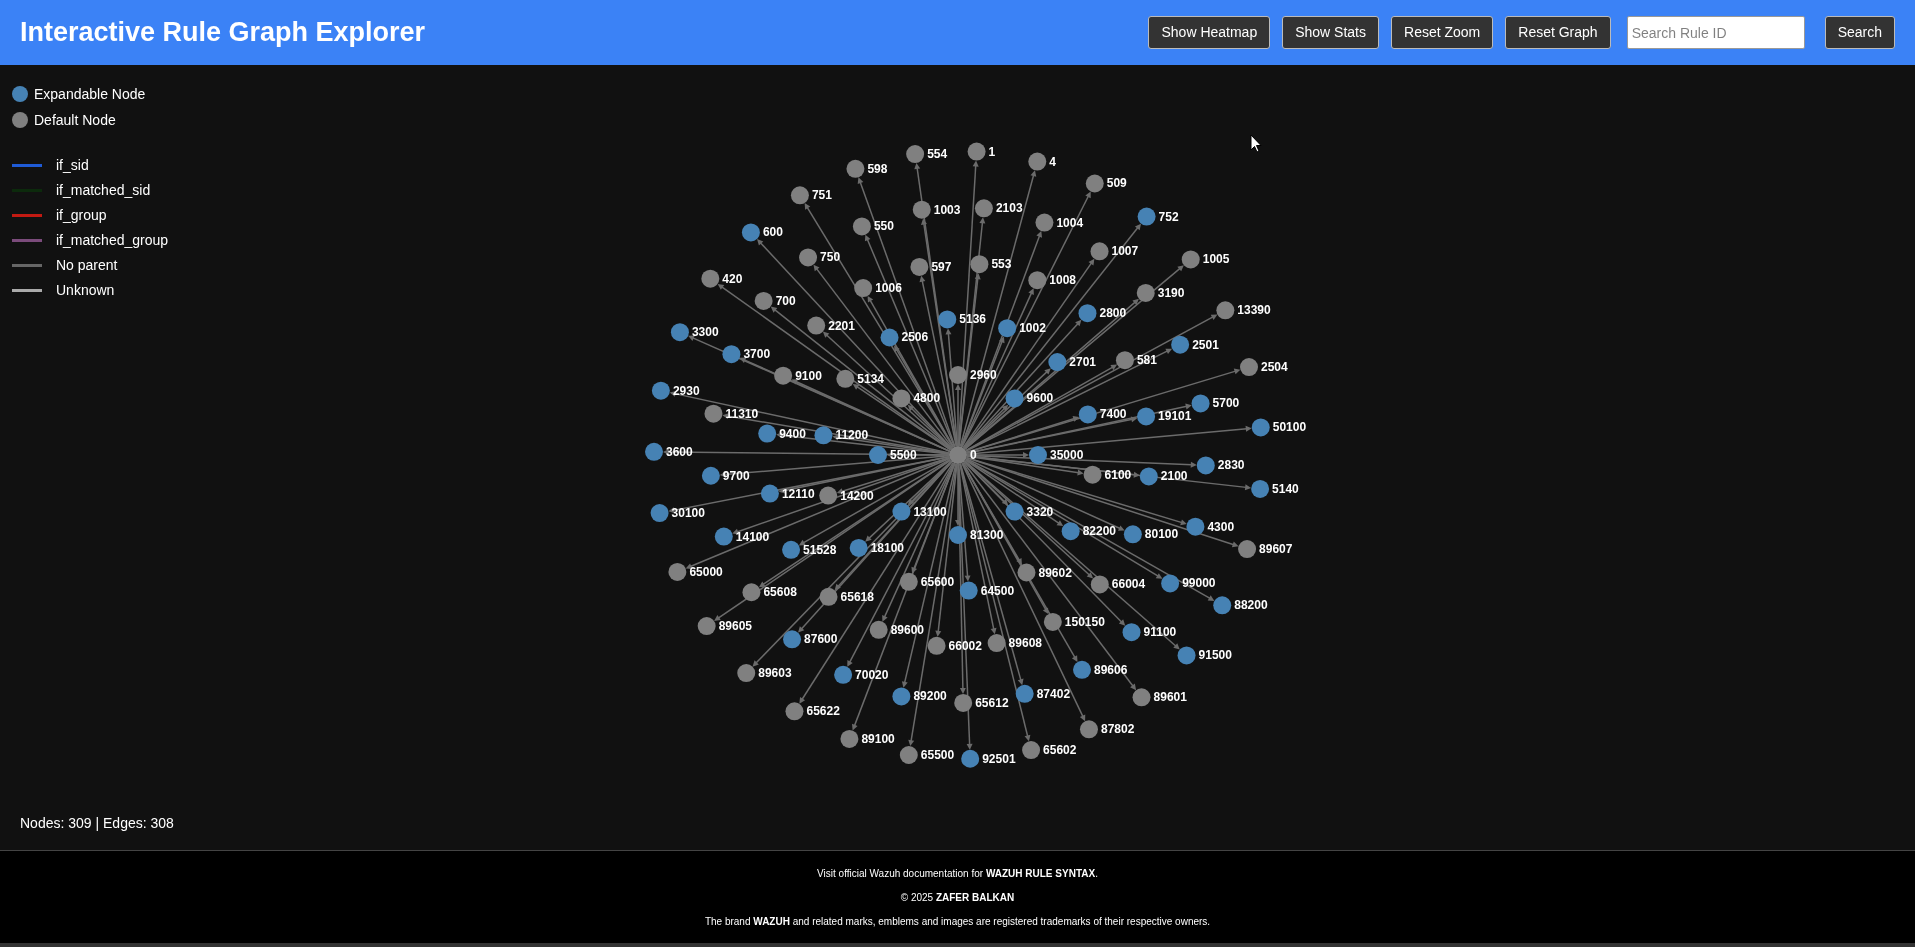  What do you see at coordinates (852, 435) in the screenshot?
I see `node-label: 11200` at bounding box center [852, 435].